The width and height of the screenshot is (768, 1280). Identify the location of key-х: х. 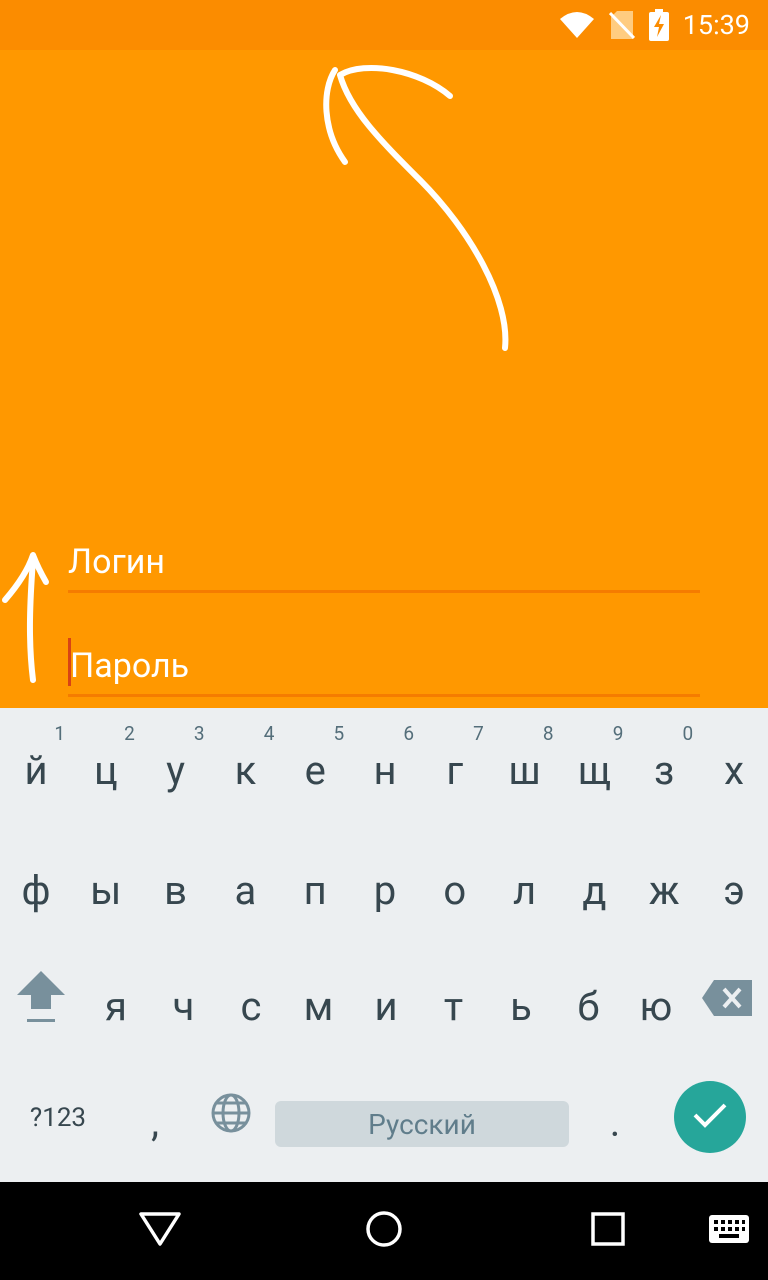
(733, 766).